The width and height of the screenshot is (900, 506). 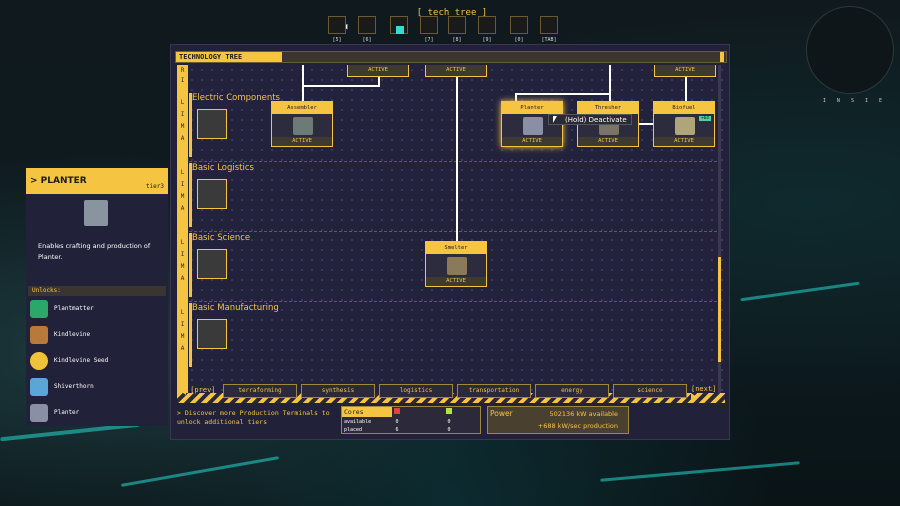 What do you see at coordinates (572, 391) in the screenshot?
I see `tab-energy: energy` at bounding box center [572, 391].